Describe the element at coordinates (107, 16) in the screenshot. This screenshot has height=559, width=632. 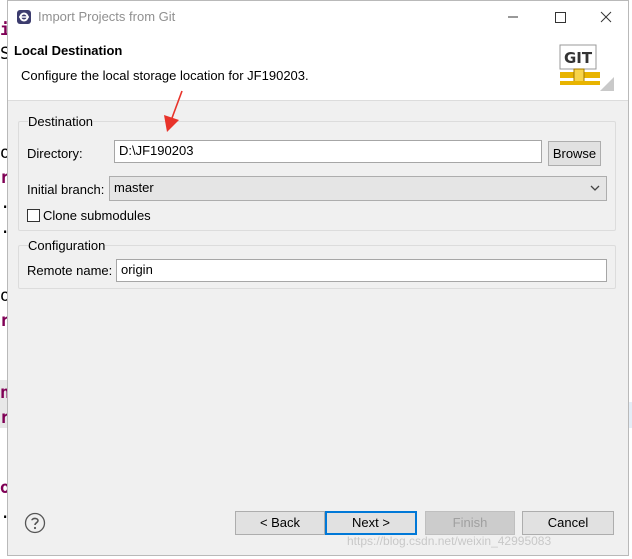
I see `window-title: Import Projects from Git` at that location.